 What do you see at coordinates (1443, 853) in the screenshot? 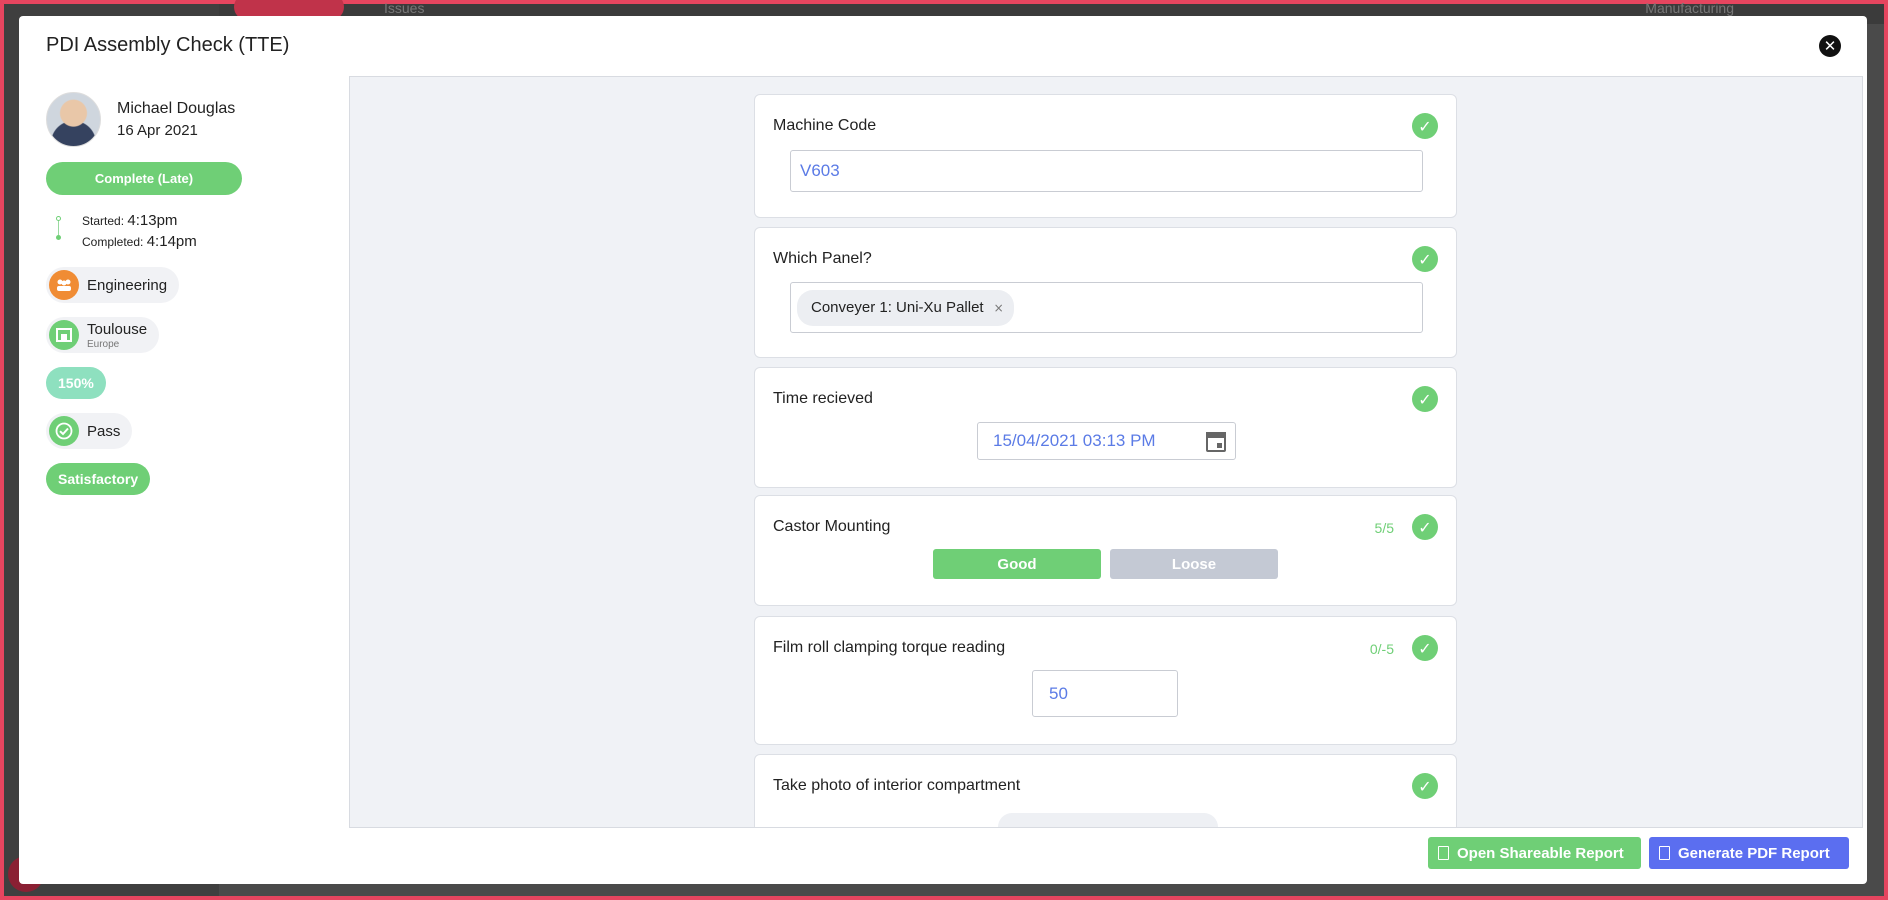
I see `share-icon` at bounding box center [1443, 853].